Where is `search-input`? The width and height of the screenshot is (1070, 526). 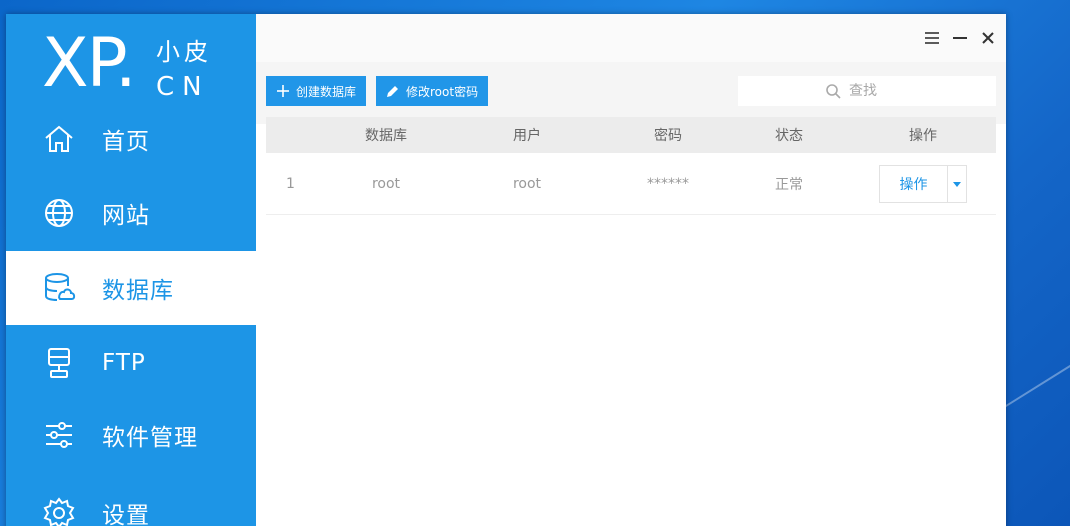
search-input is located at coordinates (879, 91).